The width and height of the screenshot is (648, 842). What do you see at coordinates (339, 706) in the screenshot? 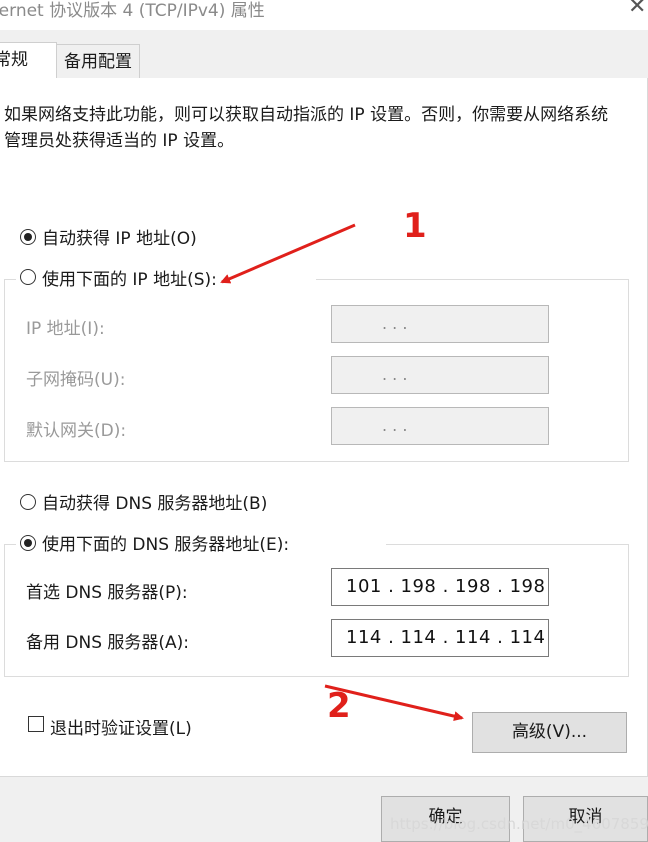
I see `annotation-number-2: 2` at bounding box center [339, 706].